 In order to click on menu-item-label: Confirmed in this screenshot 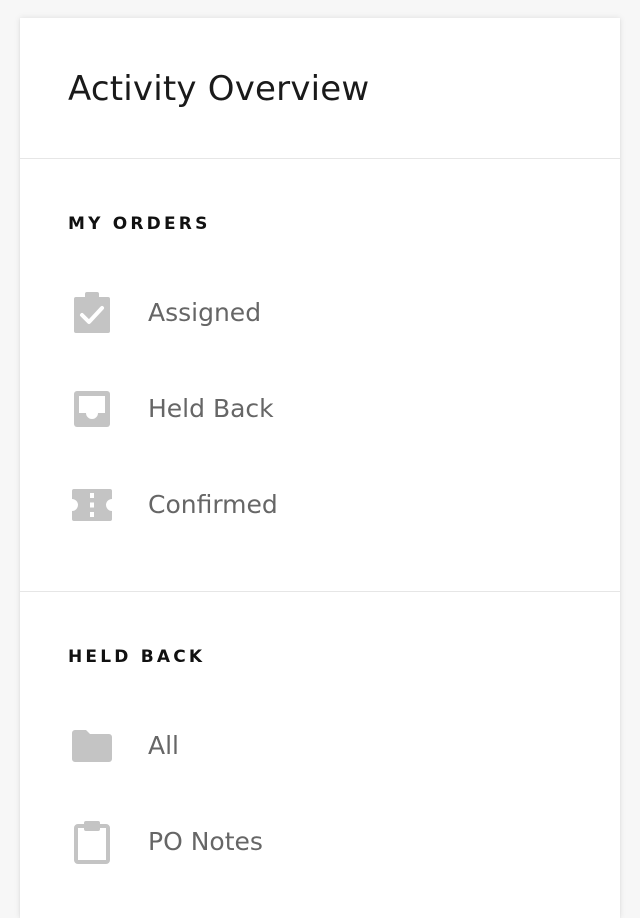, I will do `click(213, 504)`.